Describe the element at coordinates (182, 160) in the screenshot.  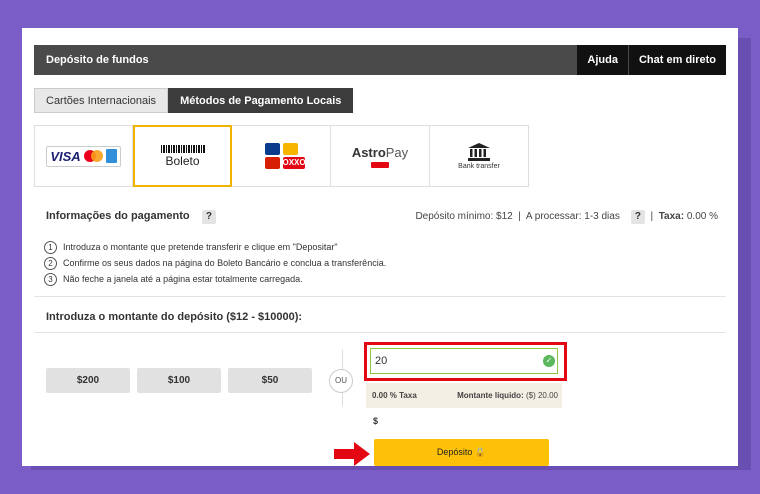
I see `boleto-text: Boleto` at that location.